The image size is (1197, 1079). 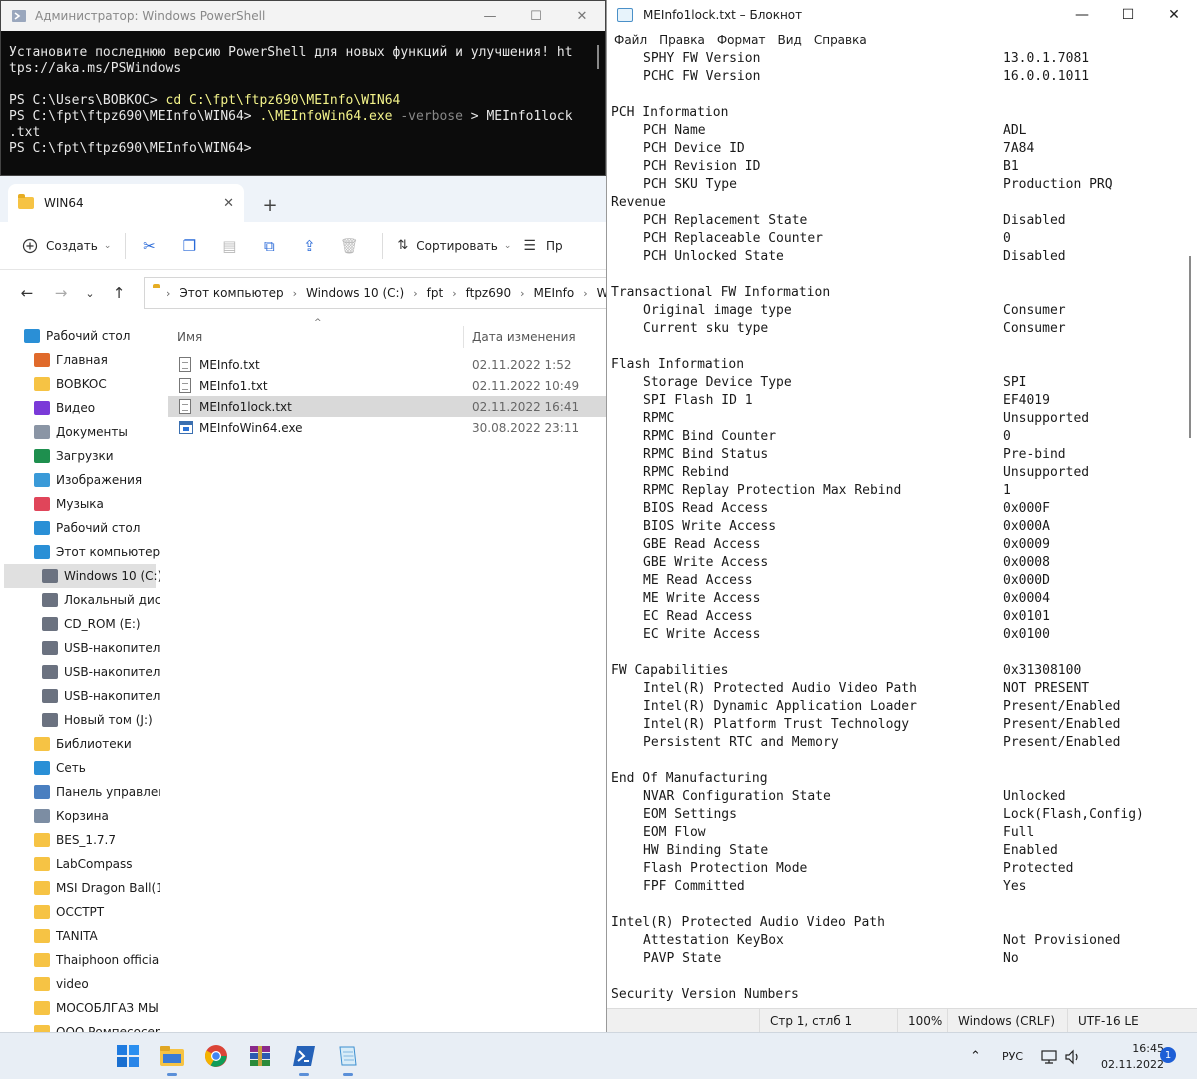 I want to click on breadcrumb-item: WIN64, so click(x=601, y=293).